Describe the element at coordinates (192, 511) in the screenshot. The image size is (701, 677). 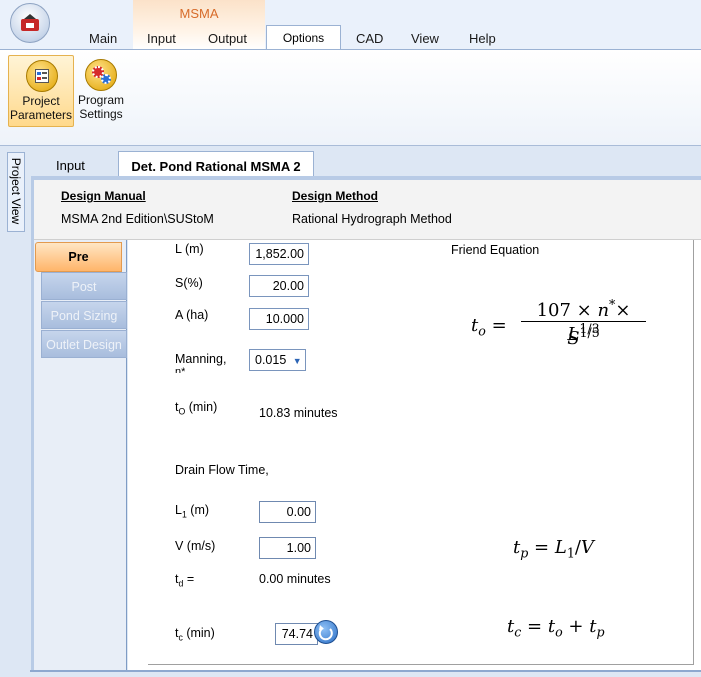
I see `drain-length-label: L1 (m)` at that location.